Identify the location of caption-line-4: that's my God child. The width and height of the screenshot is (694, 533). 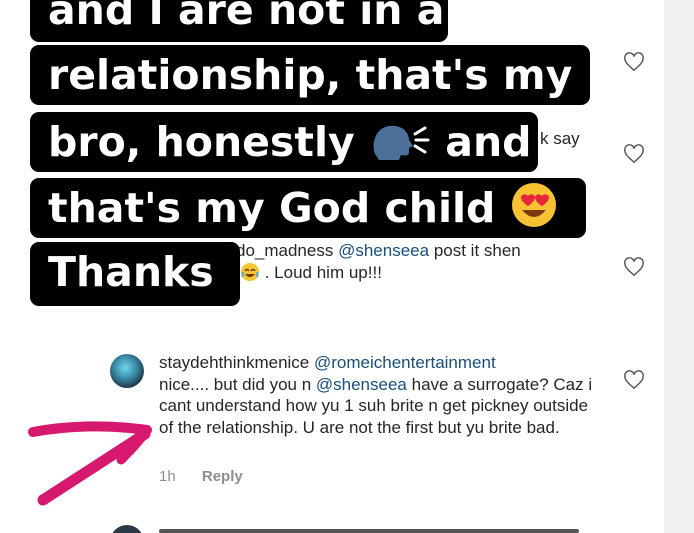
(308, 208).